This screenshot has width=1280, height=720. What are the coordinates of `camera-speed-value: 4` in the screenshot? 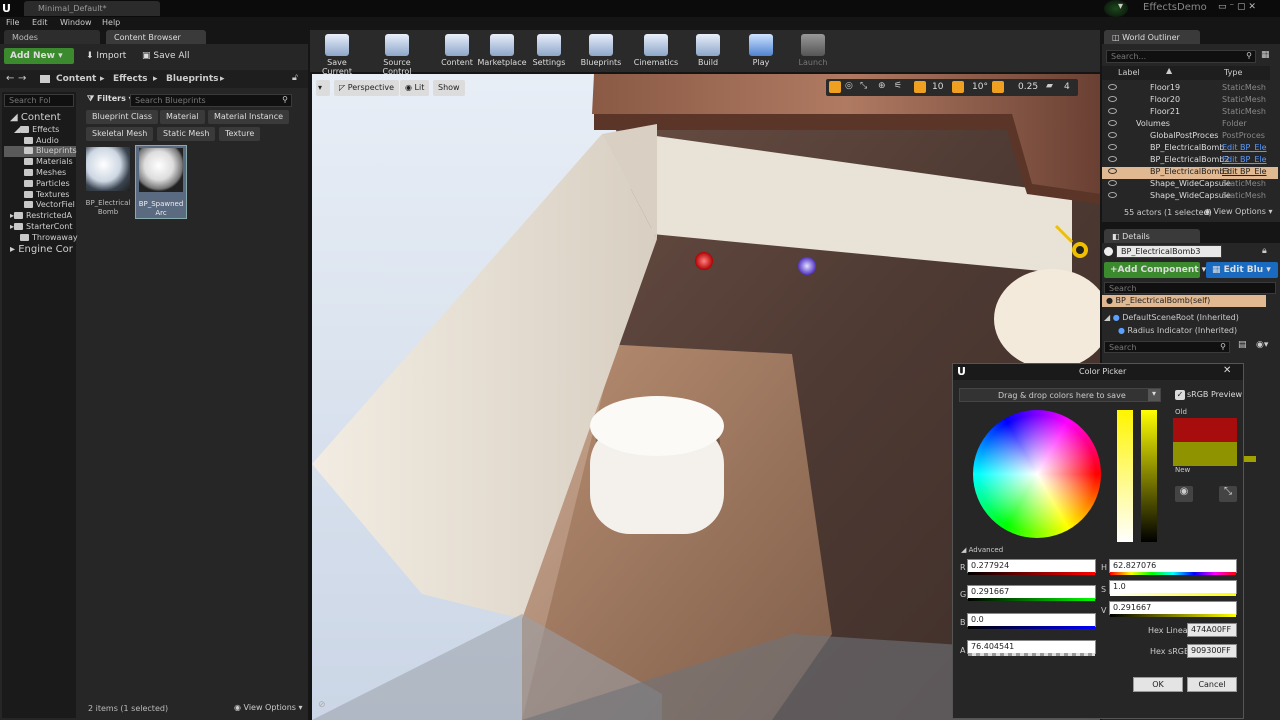 It's located at (1067, 87).